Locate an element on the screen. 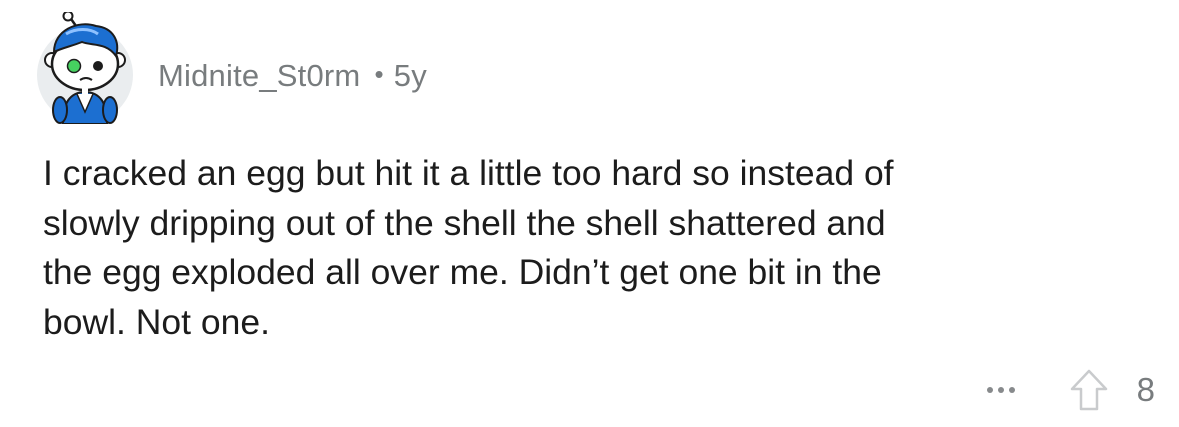 This screenshot has width=1179, height=427. author-username: Midnite_St0rm is located at coordinates (259, 76).